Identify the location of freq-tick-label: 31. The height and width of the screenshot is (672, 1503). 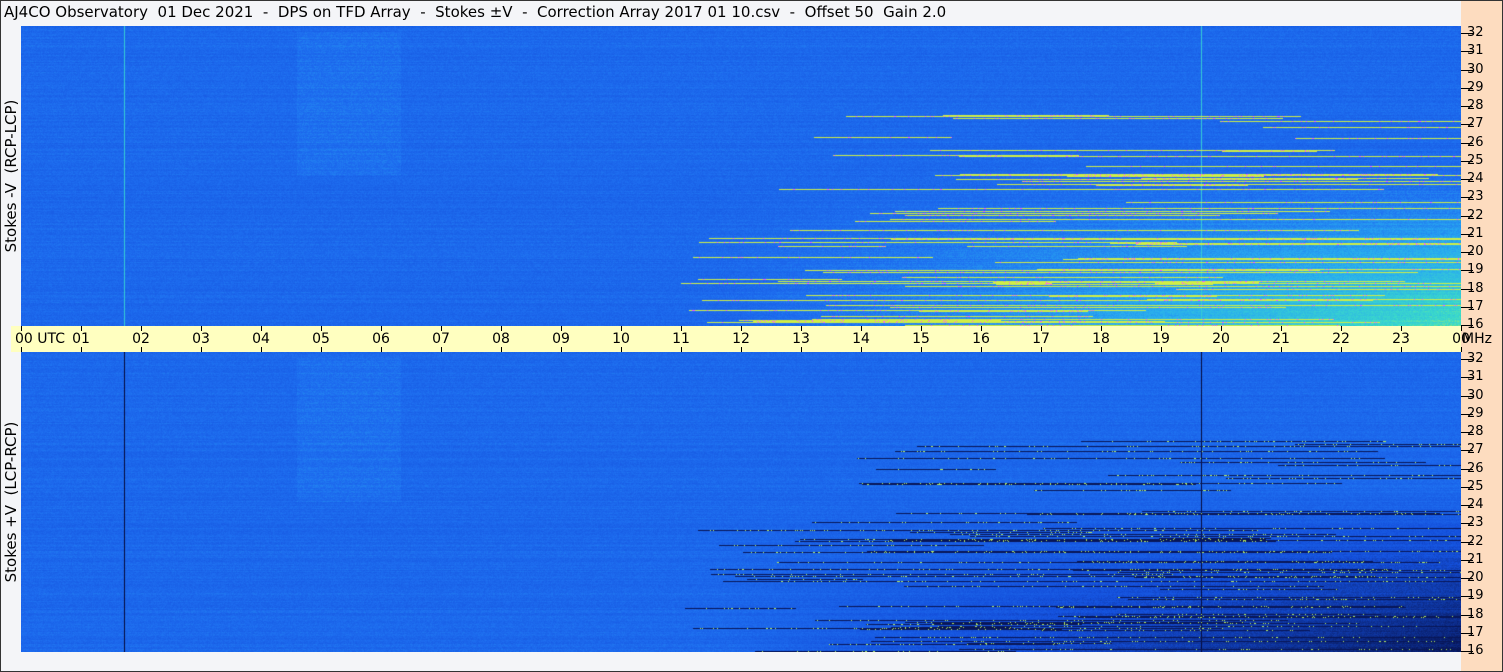
(1475, 377).